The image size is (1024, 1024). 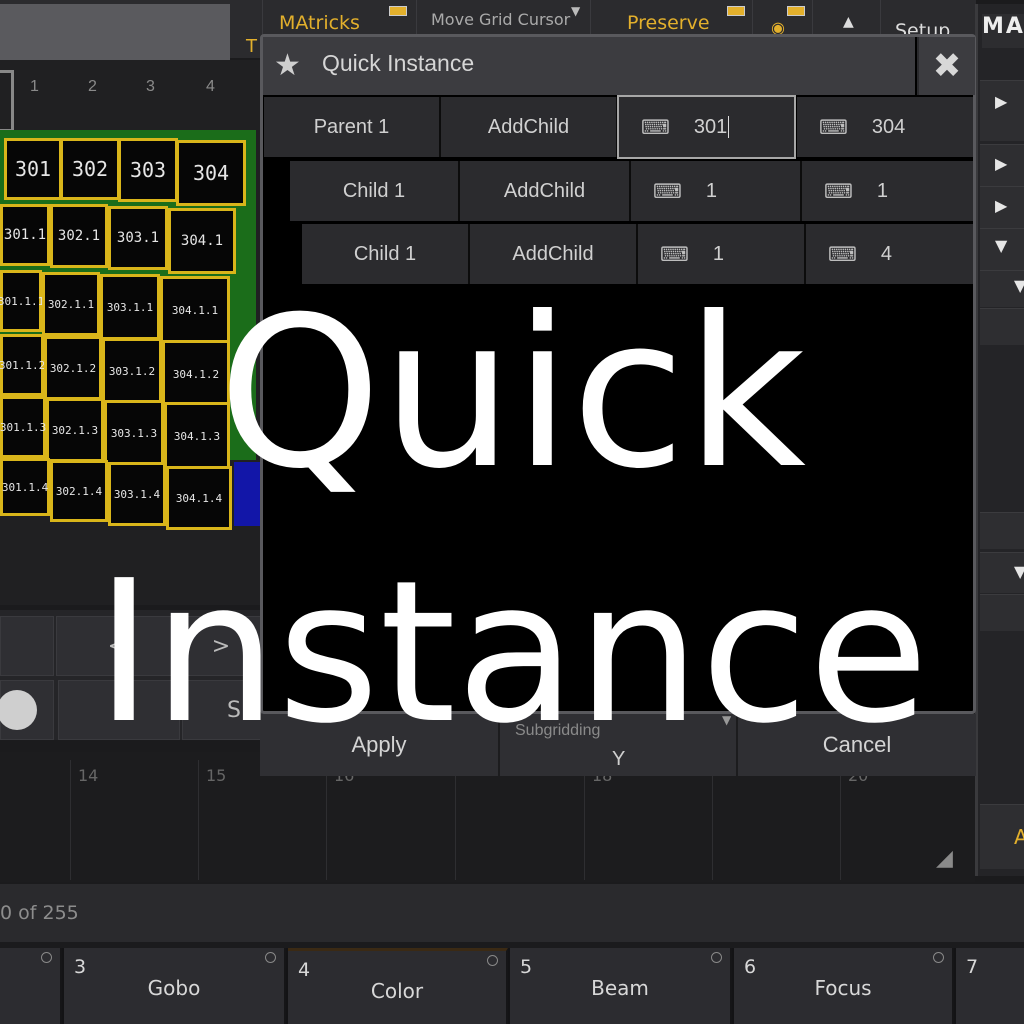 What do you see at coordinates (512, 394) in the screenshot?
I see `overlay-title-line-1: Quick` at bounding box center [512, 394].